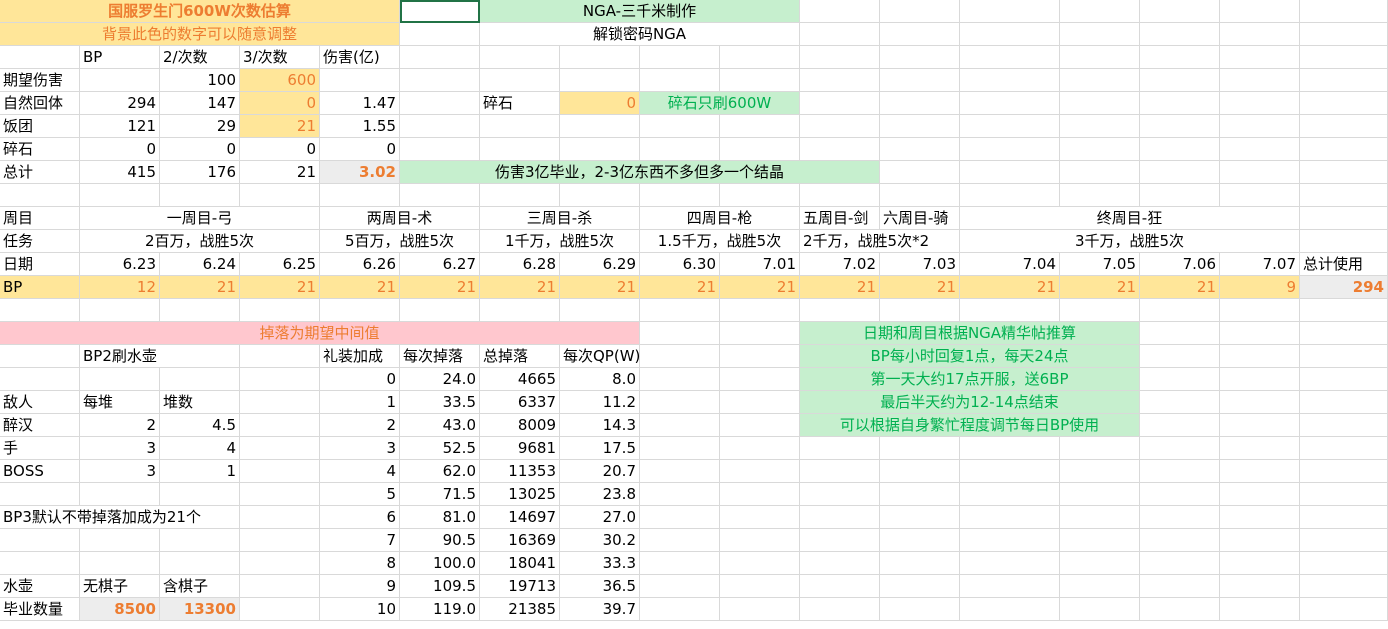  Describe the element at coordinates (40, 471) in the screenshot. I see `cell-a21: BOSS` at that location.